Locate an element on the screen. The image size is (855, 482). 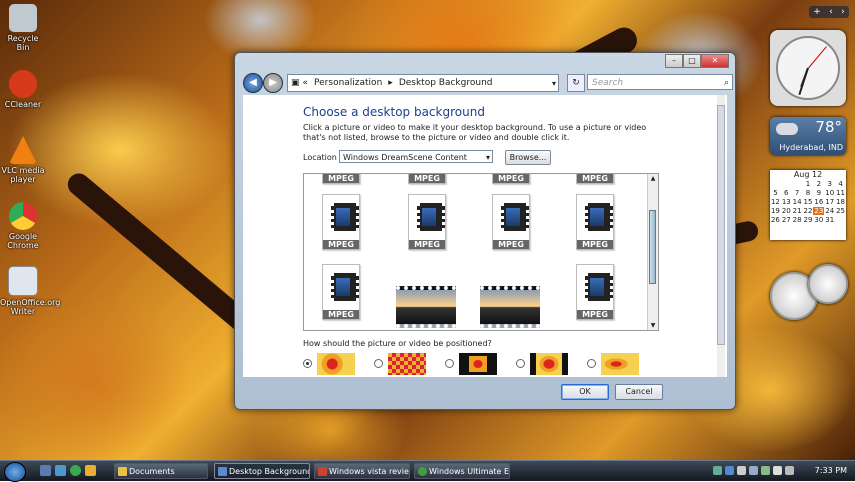
calendar-day: 4 is located at coordinates (840, 184).